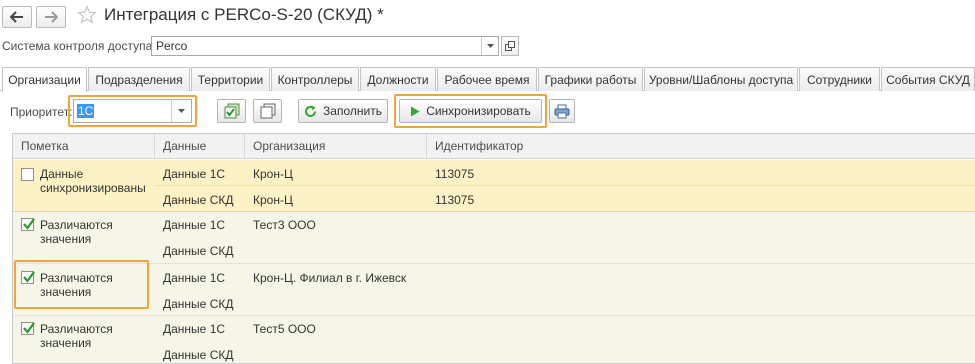 The height and width of the screenshot is (364, 975). I want to click on synchronize-button: Синхронизировать, so click(470, 111).